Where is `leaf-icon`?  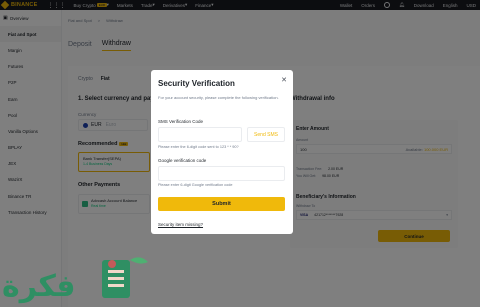
leaf-icon is located at coordinates (139, 260).